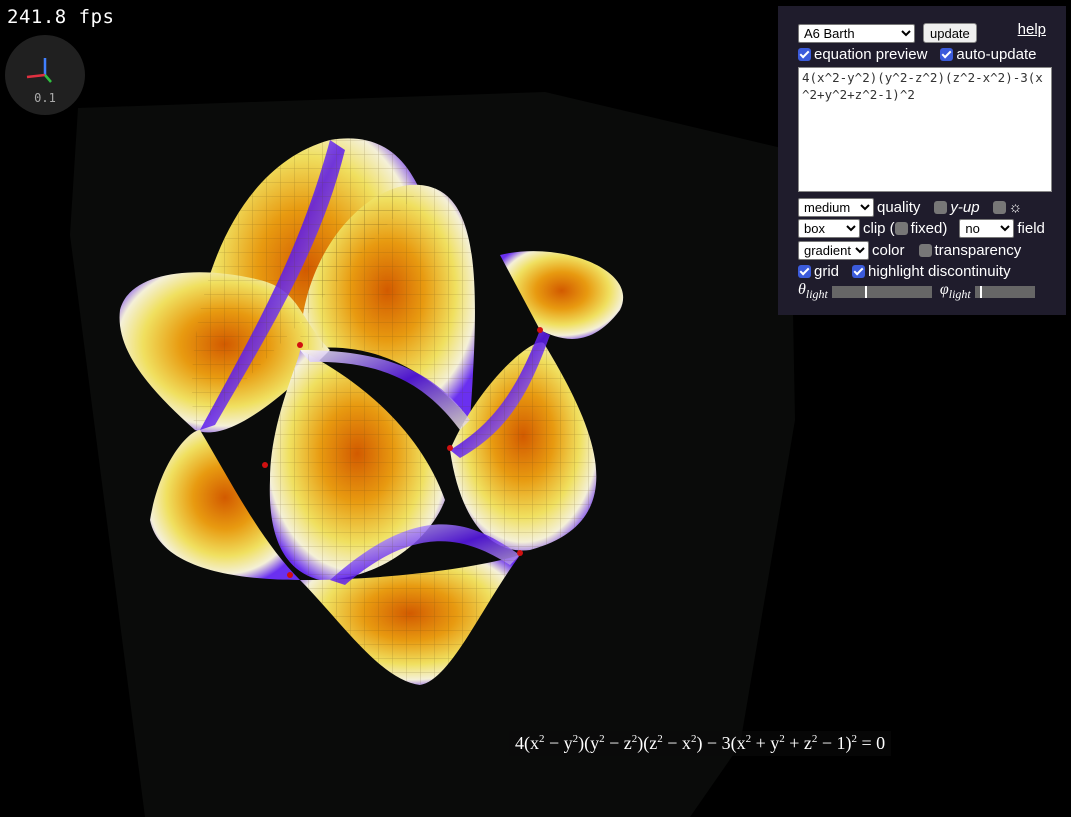  Describe the element at coordinates (1015, 207) in the screenshot. I see `sun-icon: ☼` at that location.